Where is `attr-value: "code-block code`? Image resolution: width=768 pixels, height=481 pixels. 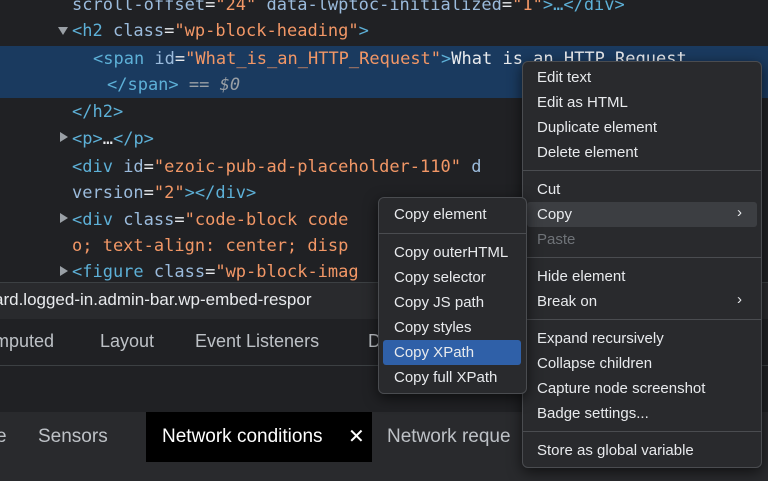
attr-value: "code-block code is located at coordinates (266, 220).